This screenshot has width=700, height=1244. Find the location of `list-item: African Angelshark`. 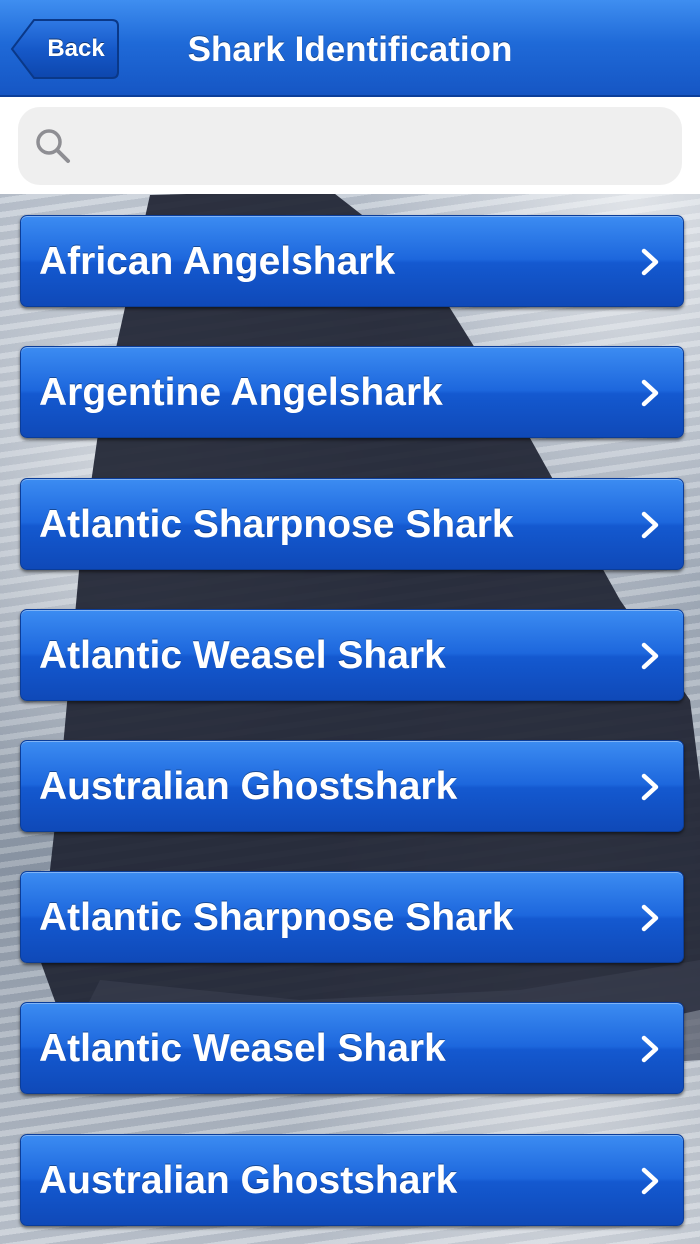

list-item: African Angelshark is located at coordinates (352, 261).